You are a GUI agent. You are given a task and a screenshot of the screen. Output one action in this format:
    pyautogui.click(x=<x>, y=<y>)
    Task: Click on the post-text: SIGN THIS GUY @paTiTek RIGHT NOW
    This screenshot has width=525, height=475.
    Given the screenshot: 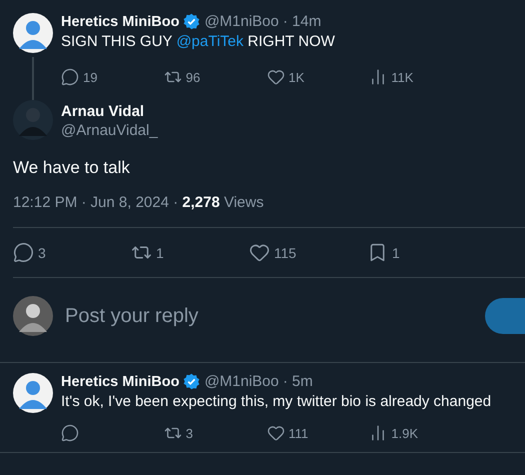 What is the action you would take?
    pyautogui.click(x=198, y=42)
    